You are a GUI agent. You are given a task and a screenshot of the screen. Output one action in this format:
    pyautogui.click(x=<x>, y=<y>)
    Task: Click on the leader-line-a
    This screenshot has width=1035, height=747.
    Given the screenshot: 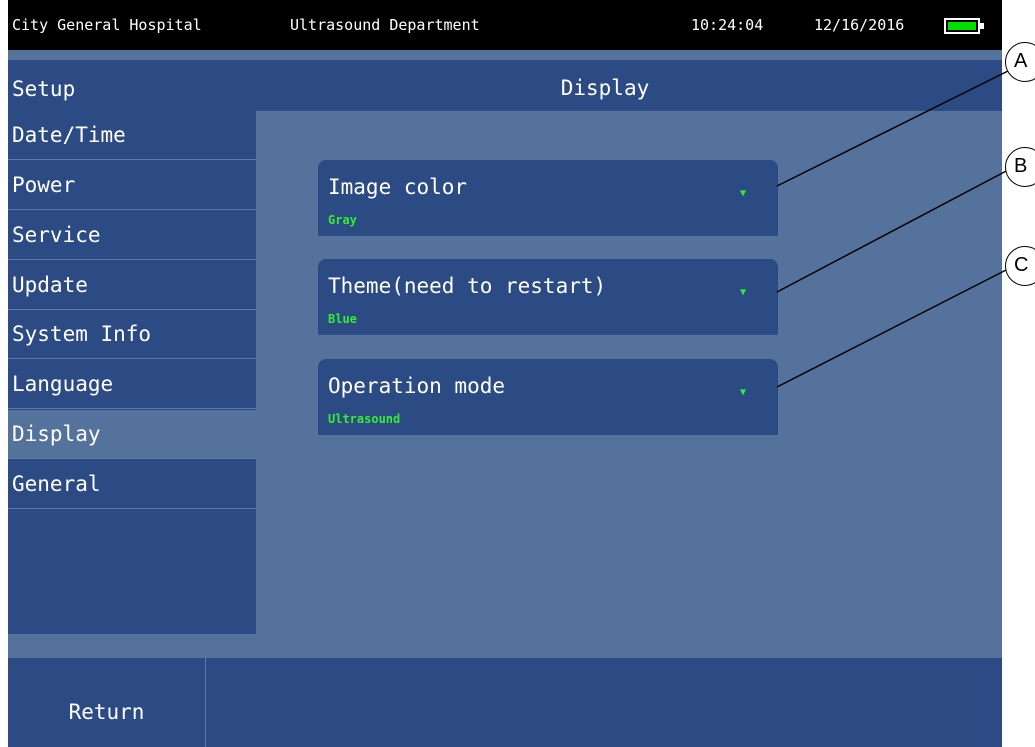 What is the action you would take?
    pyautogui.click(x=893, y=128)
    